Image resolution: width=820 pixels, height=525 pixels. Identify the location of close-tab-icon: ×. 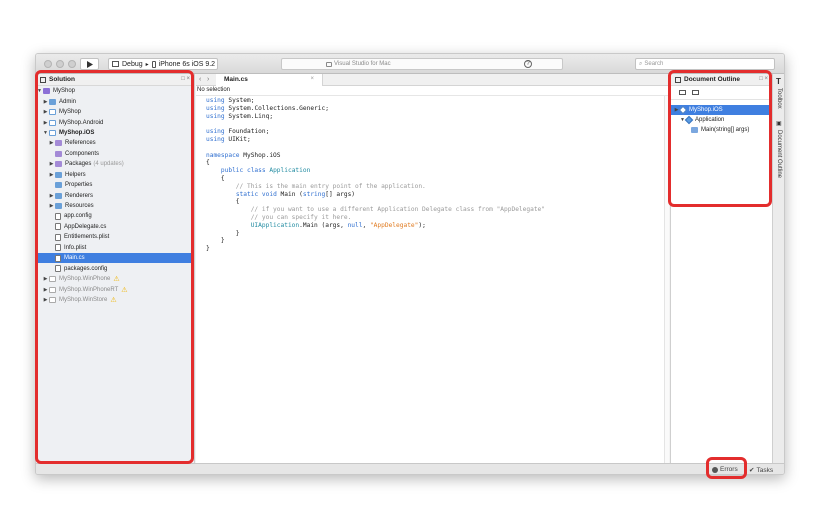
(312, 79).